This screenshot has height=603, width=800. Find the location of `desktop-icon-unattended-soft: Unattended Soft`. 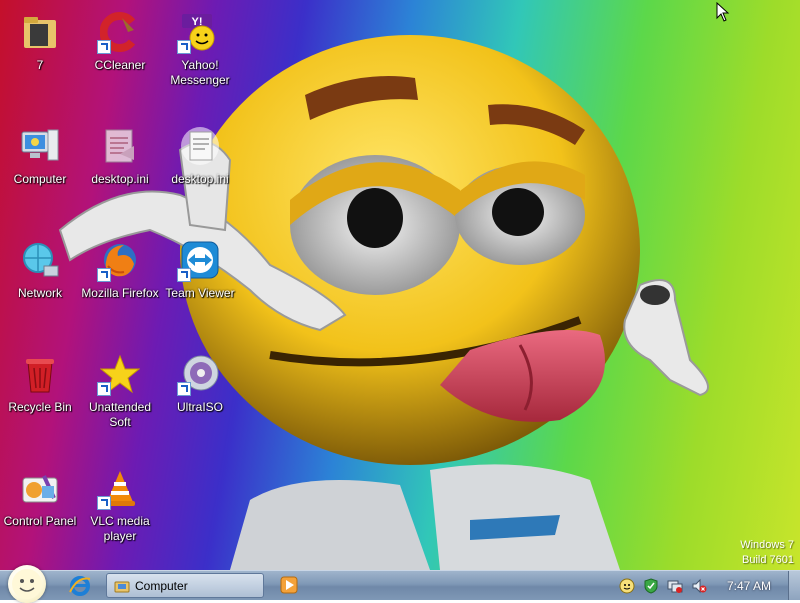

desktop-icon-unattended-soft: Unattended Soft is located at coordinates (120, 400).